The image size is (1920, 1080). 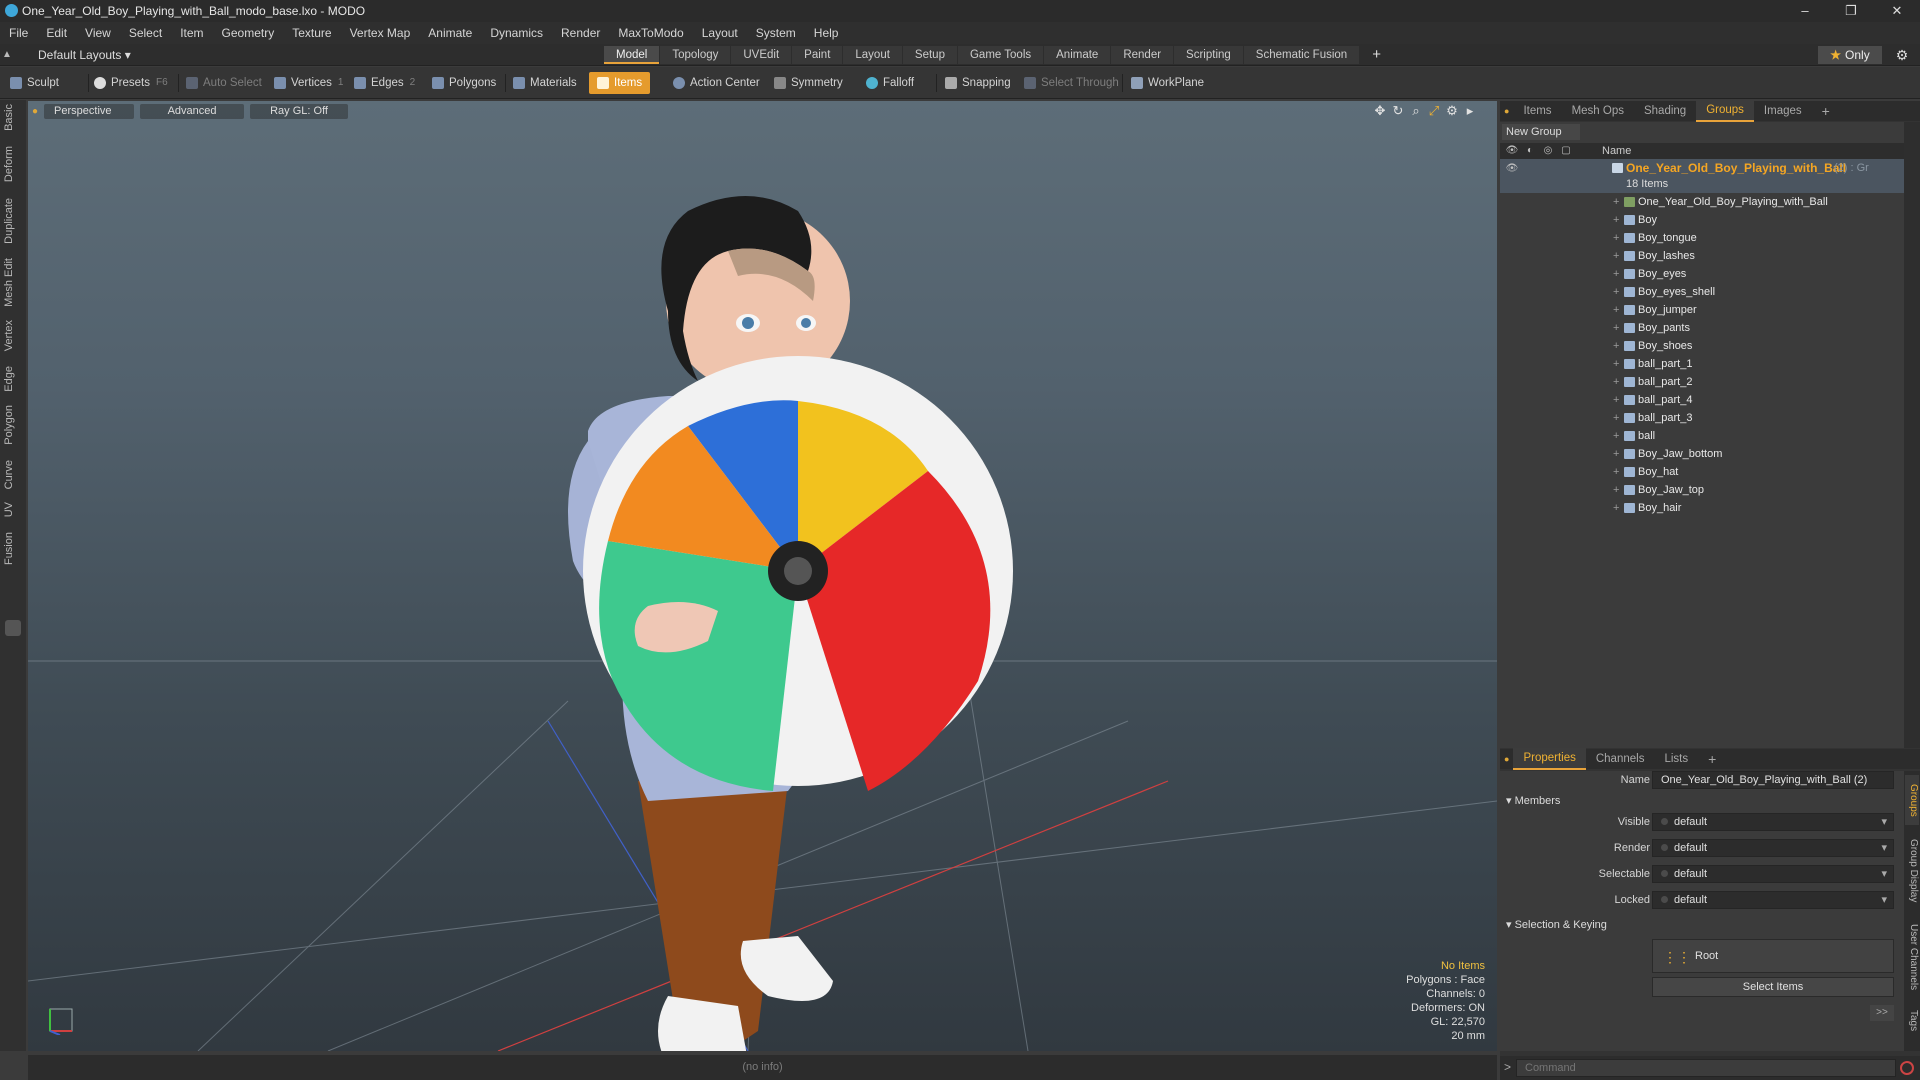 I want to click on list-item: + Boy_Jaw_bottom, so click(x=1702, y=454).